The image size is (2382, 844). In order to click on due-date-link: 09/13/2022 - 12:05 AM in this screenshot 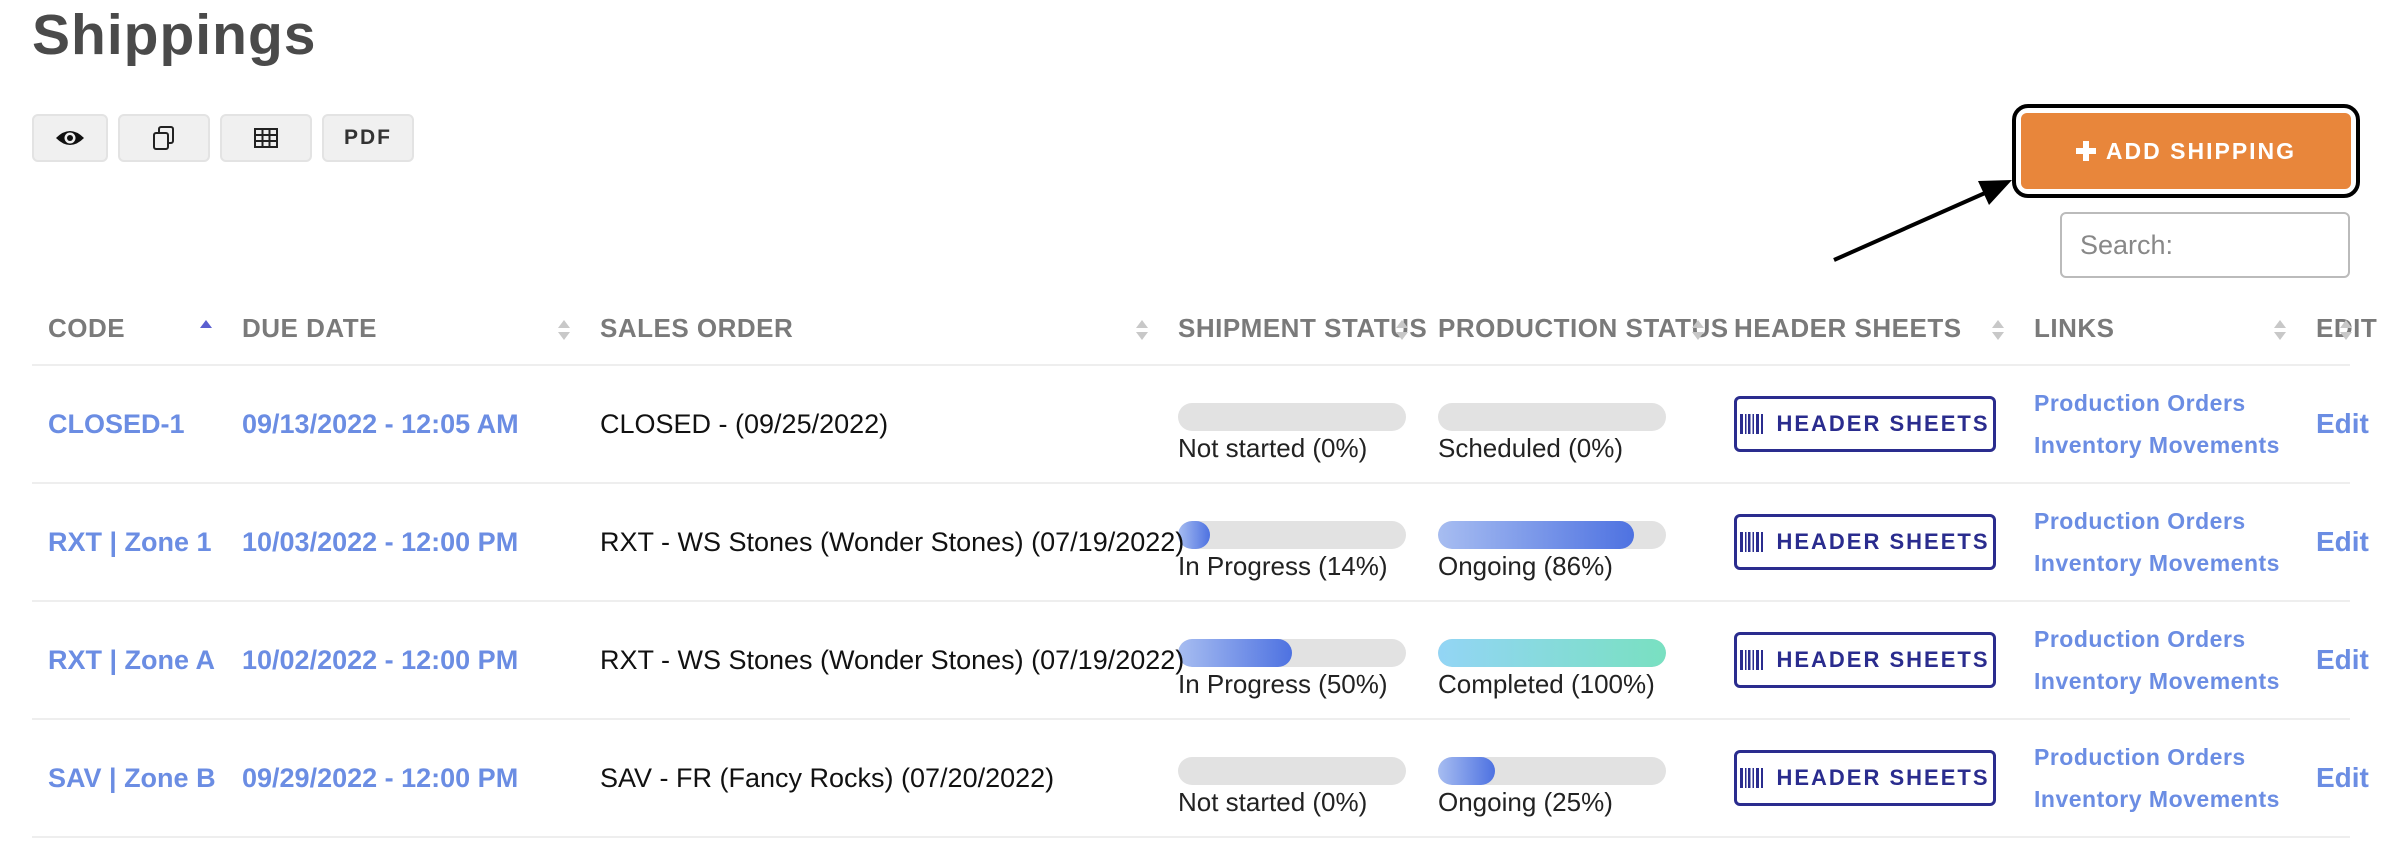, I will do `click(380, 424)`.